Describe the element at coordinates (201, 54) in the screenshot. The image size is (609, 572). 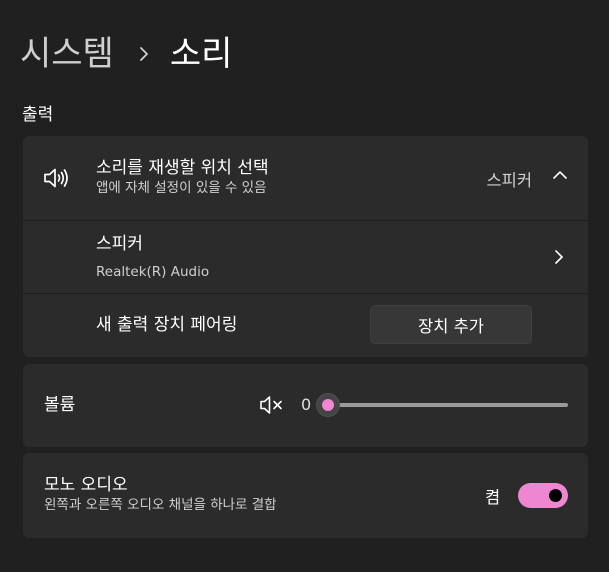
I see `page-title: 소리` at that location.